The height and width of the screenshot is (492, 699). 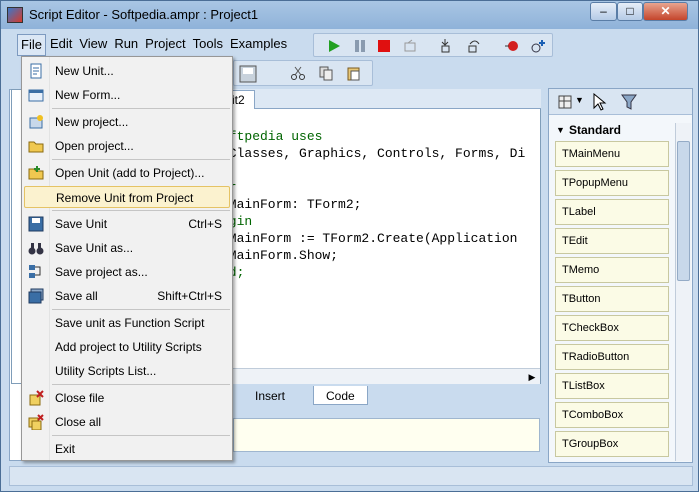 I want to click on menu-item-label: Close all, so click(x=78, y=422).